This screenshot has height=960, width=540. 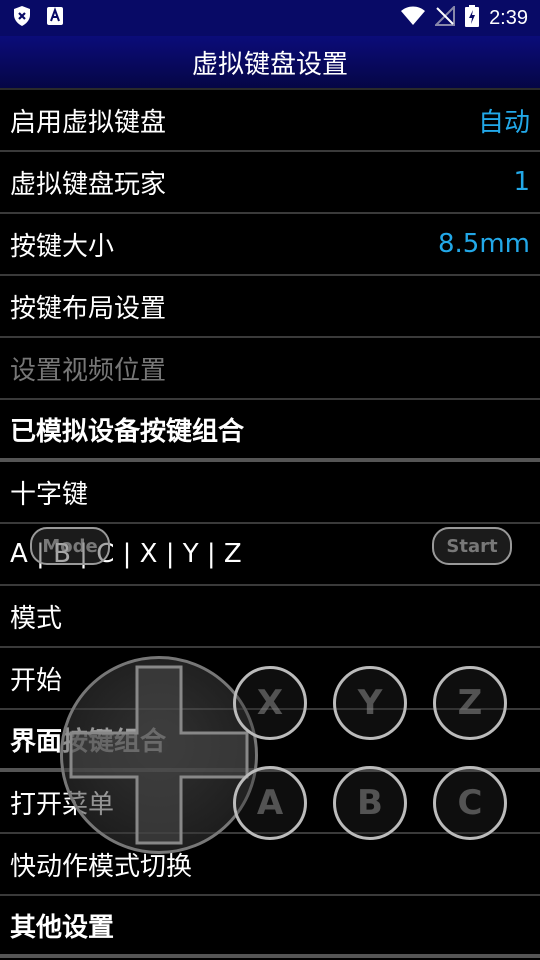 What do you see at coordinates (270, 307) in the screenshot?
I see `setting-button-layout: 按键布局设置` at bounding box center [270, 307].